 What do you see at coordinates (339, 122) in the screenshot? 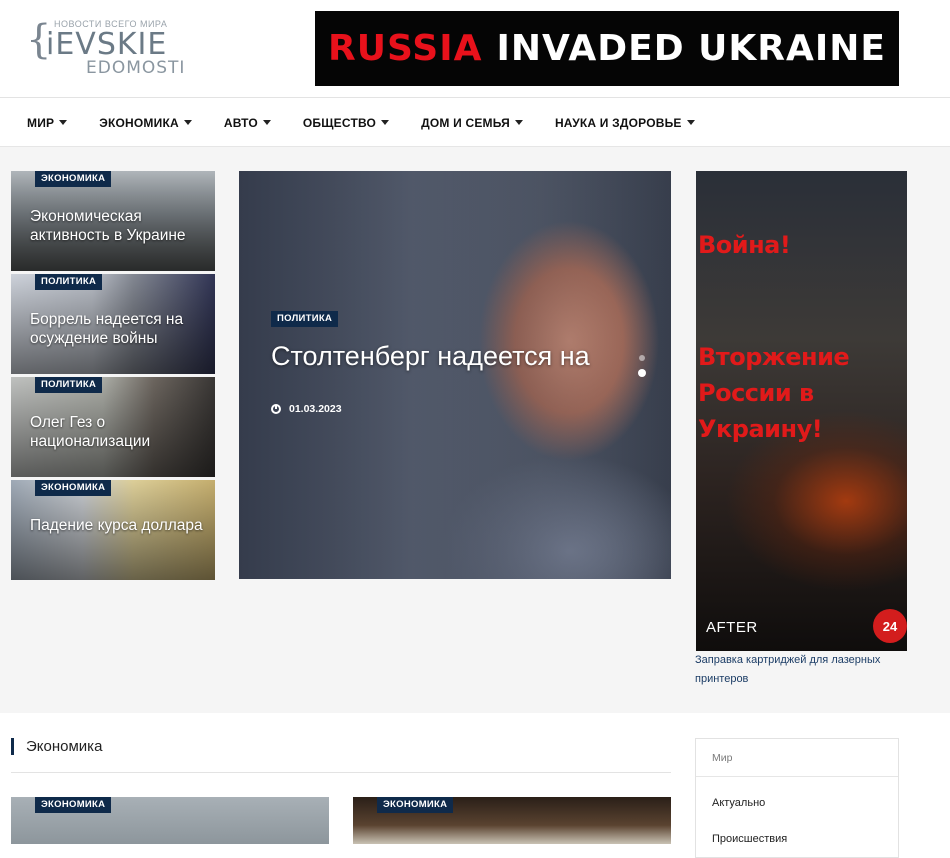
I see `nav-label: ОБЩЕСТВО` at bounding box center [339, 122].